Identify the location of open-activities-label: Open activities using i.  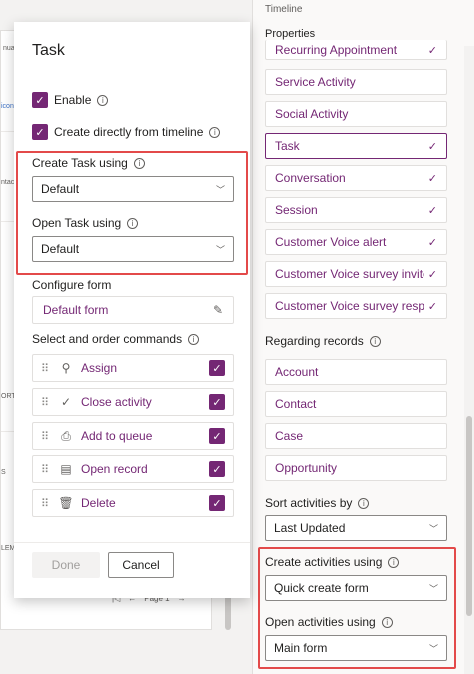
(329, 622).